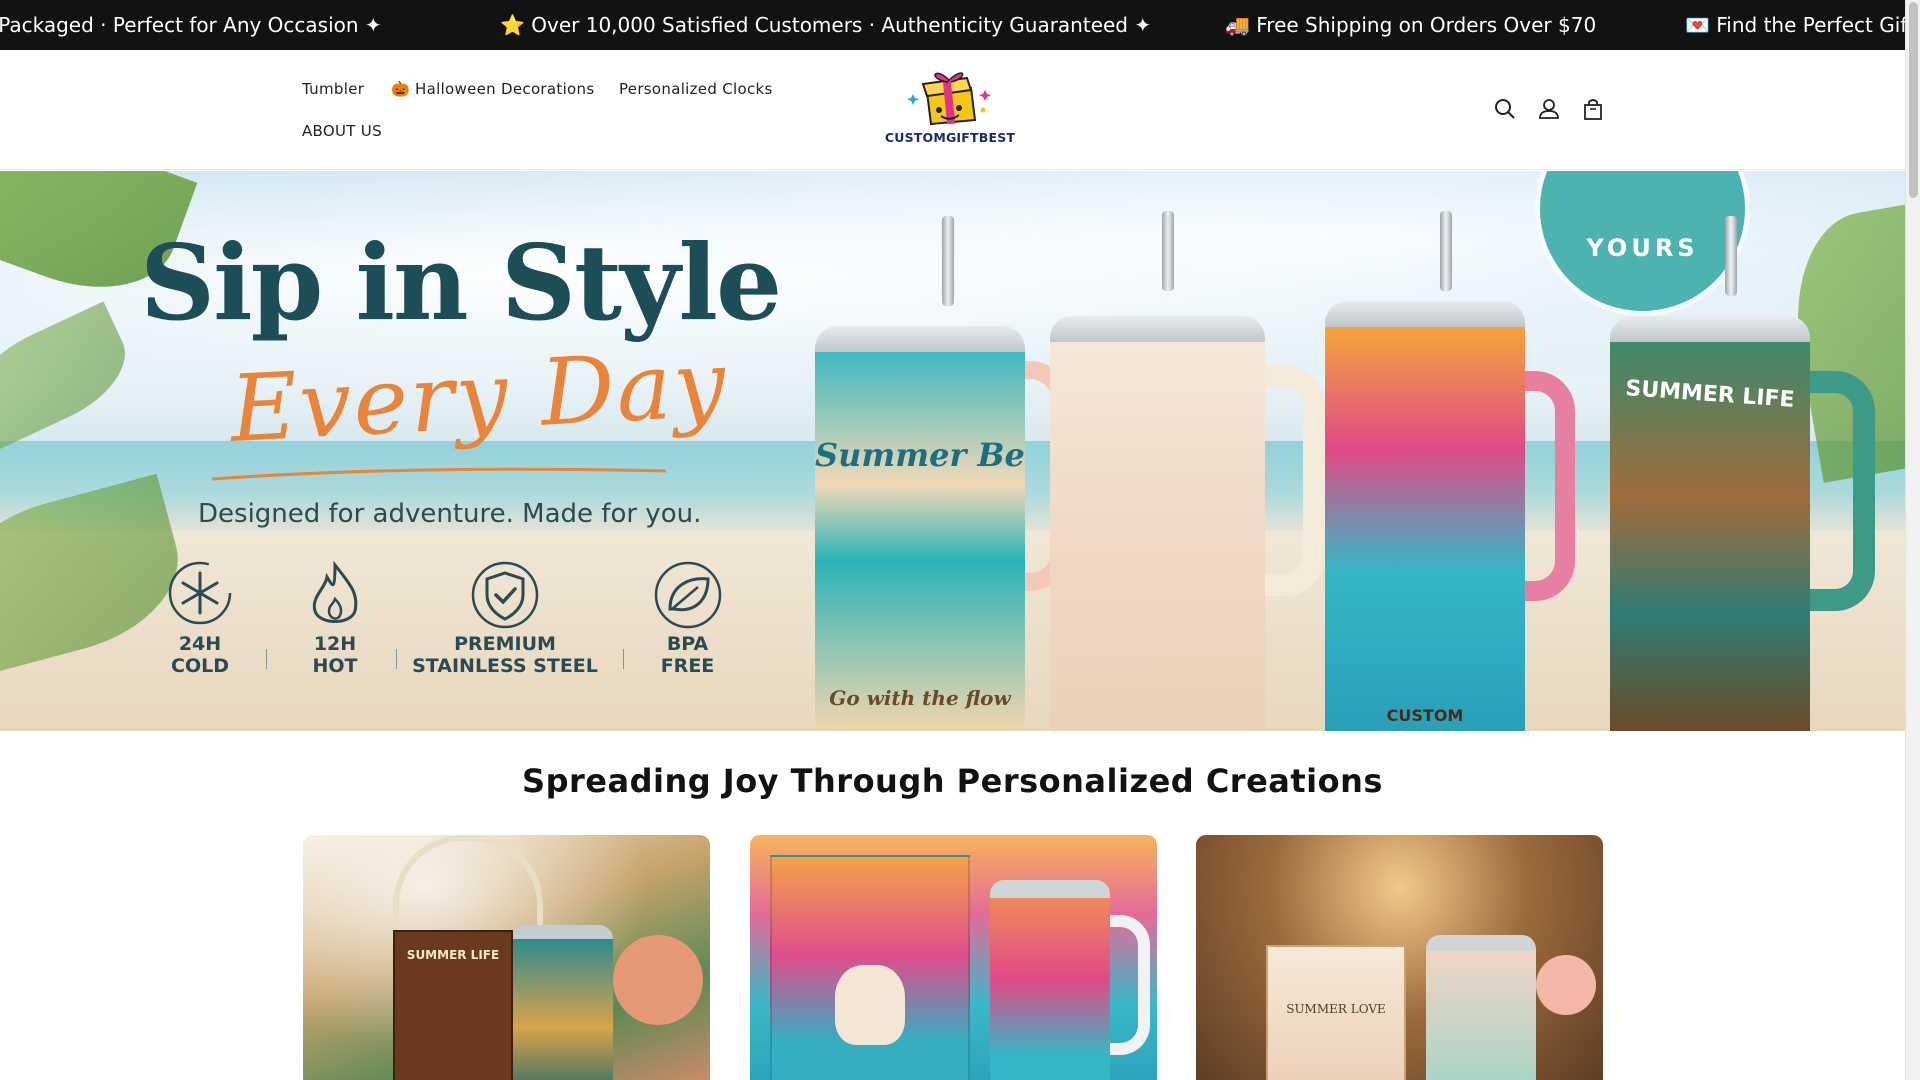 Image resolution: width=1920 pixels, height=1080 pixels. Describe the element at coordinates (453, 955) in the screenshot. I see `box-text: SUMMER LIFE` at that location.